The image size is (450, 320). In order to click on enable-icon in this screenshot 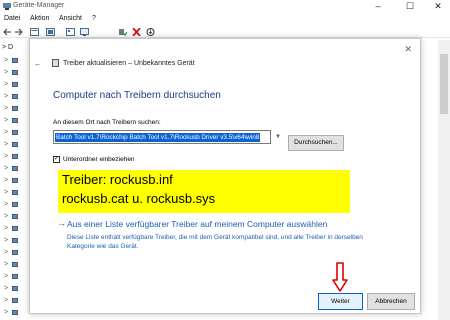, I will do `click(122, 32)`.